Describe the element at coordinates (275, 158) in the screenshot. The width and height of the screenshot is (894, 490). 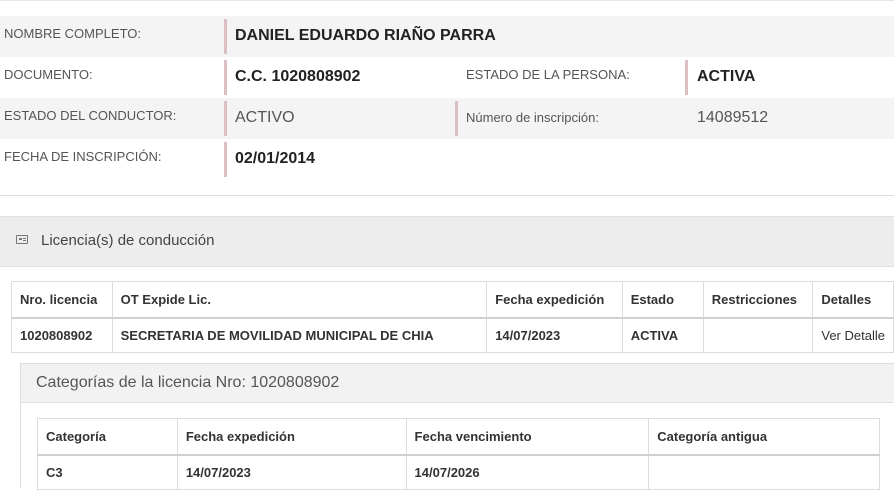
I see `fecha-inscripcion-value: 02/01/2014` at that location.